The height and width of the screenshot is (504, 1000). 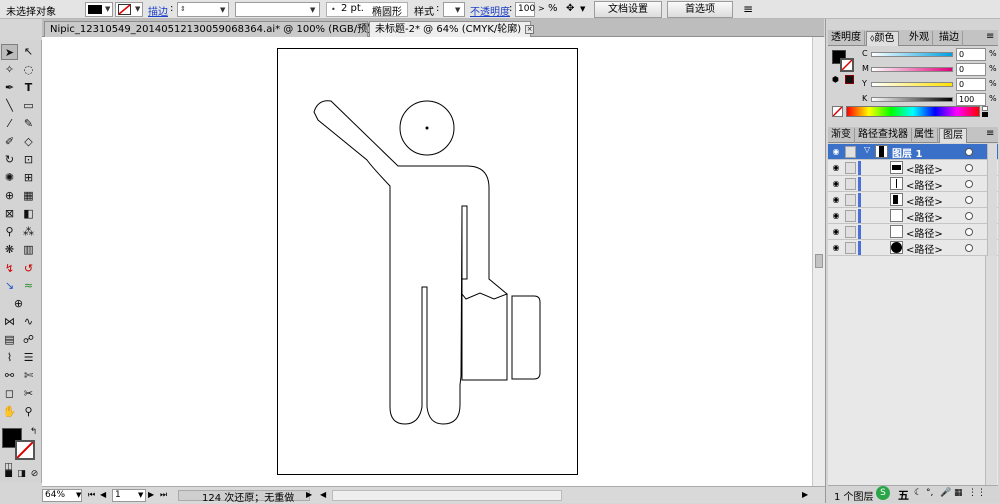 What do you see at coordinates (9, 106) in the screenshot?
I see `line-tool-icon: ╲` at bounding box center [9, 106].